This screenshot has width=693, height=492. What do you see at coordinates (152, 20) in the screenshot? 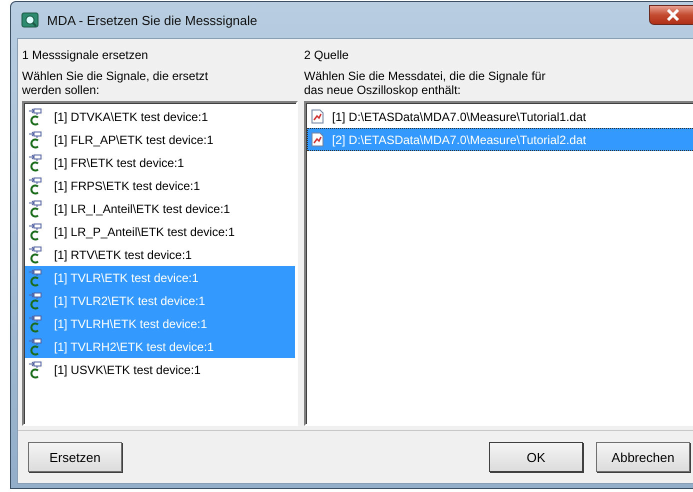
I see `window-title: MDA - Ersetzen Sie die Messsignale` at bounding box center [152, 20].